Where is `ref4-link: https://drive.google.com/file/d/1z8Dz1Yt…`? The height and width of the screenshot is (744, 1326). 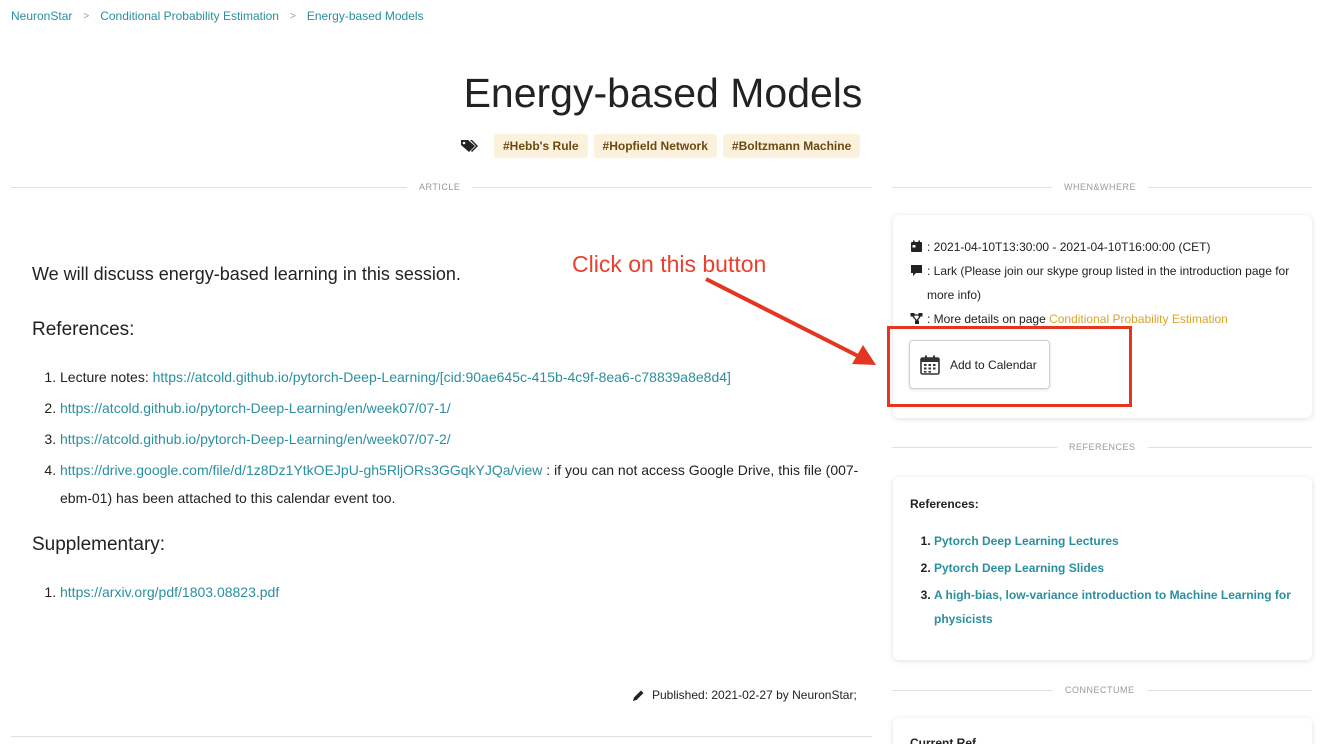
ref4-link: https://drive.google.com/file/d/1z8Dz1Yt… is located at coordinates (301, 470).